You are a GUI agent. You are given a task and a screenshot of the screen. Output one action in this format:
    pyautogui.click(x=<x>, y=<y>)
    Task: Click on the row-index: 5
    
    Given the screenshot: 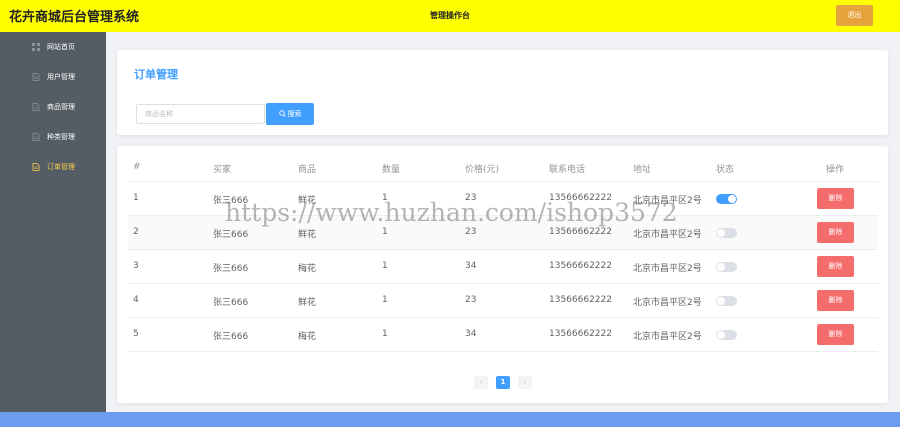 What is the action you would take?
    pyautogui.click(x=136, y=334)
    